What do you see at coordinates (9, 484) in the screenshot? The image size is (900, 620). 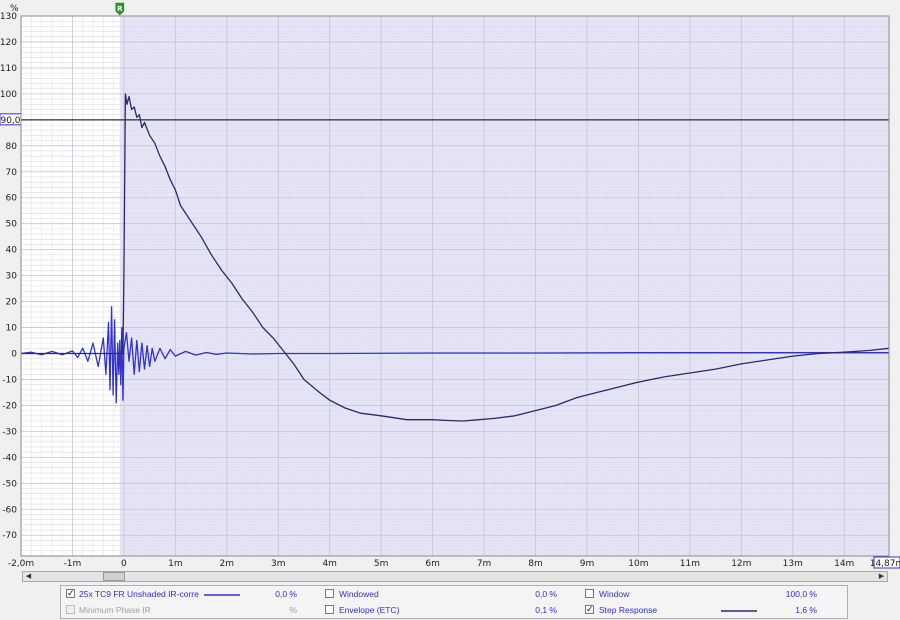 I see `y-tick-label: -50` at bounding box center [9, 484].